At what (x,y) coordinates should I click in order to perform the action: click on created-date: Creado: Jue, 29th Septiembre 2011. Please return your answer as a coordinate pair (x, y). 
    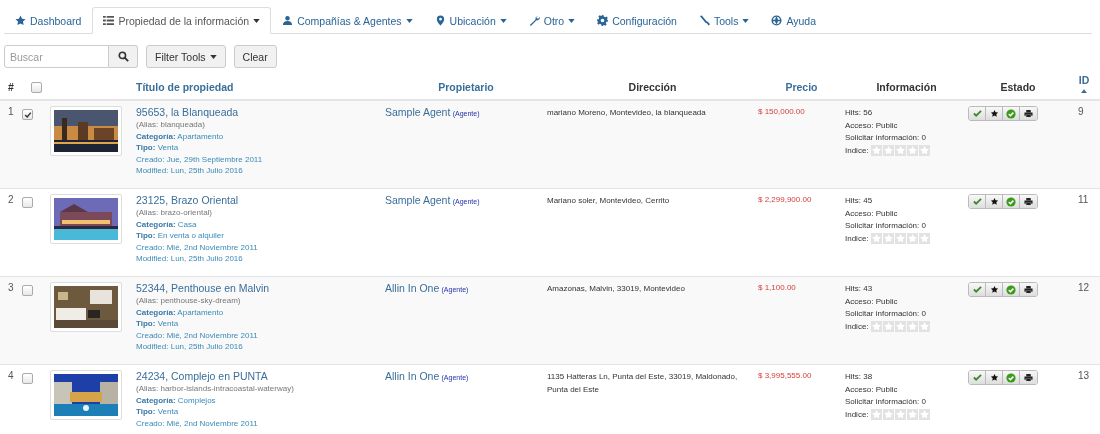
    Looking at the image, I should click on (200, 159).